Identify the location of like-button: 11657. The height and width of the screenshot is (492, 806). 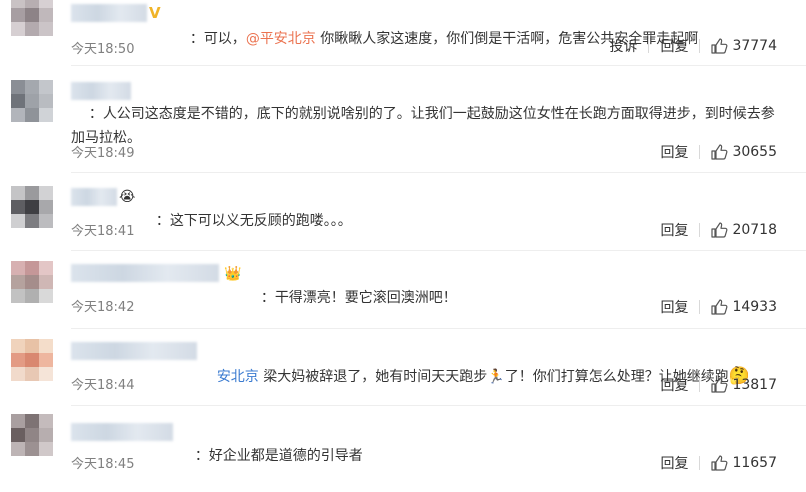
(744, 463).